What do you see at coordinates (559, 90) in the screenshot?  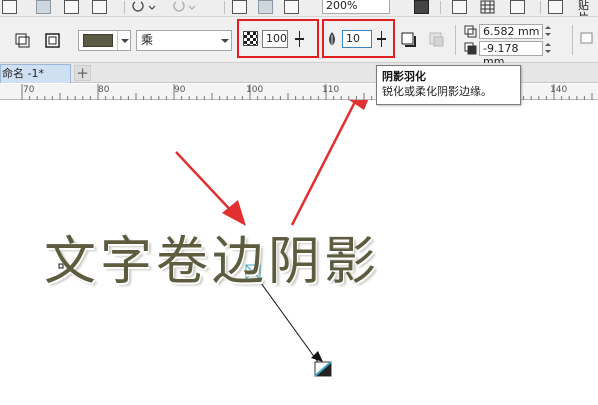 I see `ruler-label: 140` at bounding box center [559, 90].